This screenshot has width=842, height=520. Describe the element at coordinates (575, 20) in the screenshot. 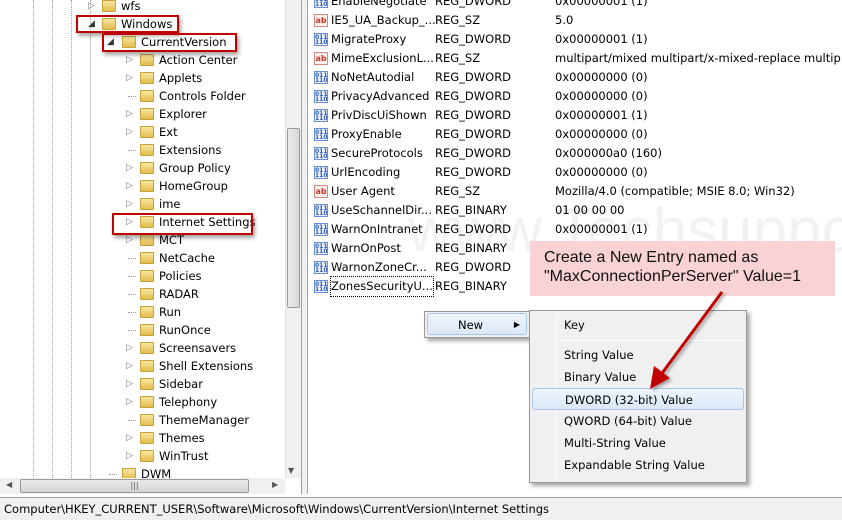

I see `value-row: ab IE5_UA_Backup_... REG_SZ 5.0` at that location.